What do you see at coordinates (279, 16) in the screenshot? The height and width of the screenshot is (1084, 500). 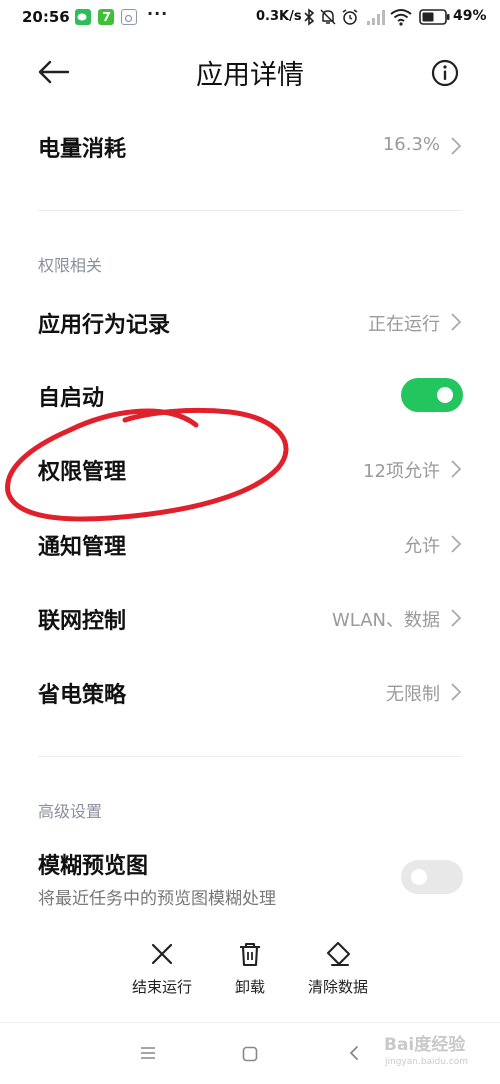 I see `network-speed: 0.3K/s` at bounding box center [279, 16].